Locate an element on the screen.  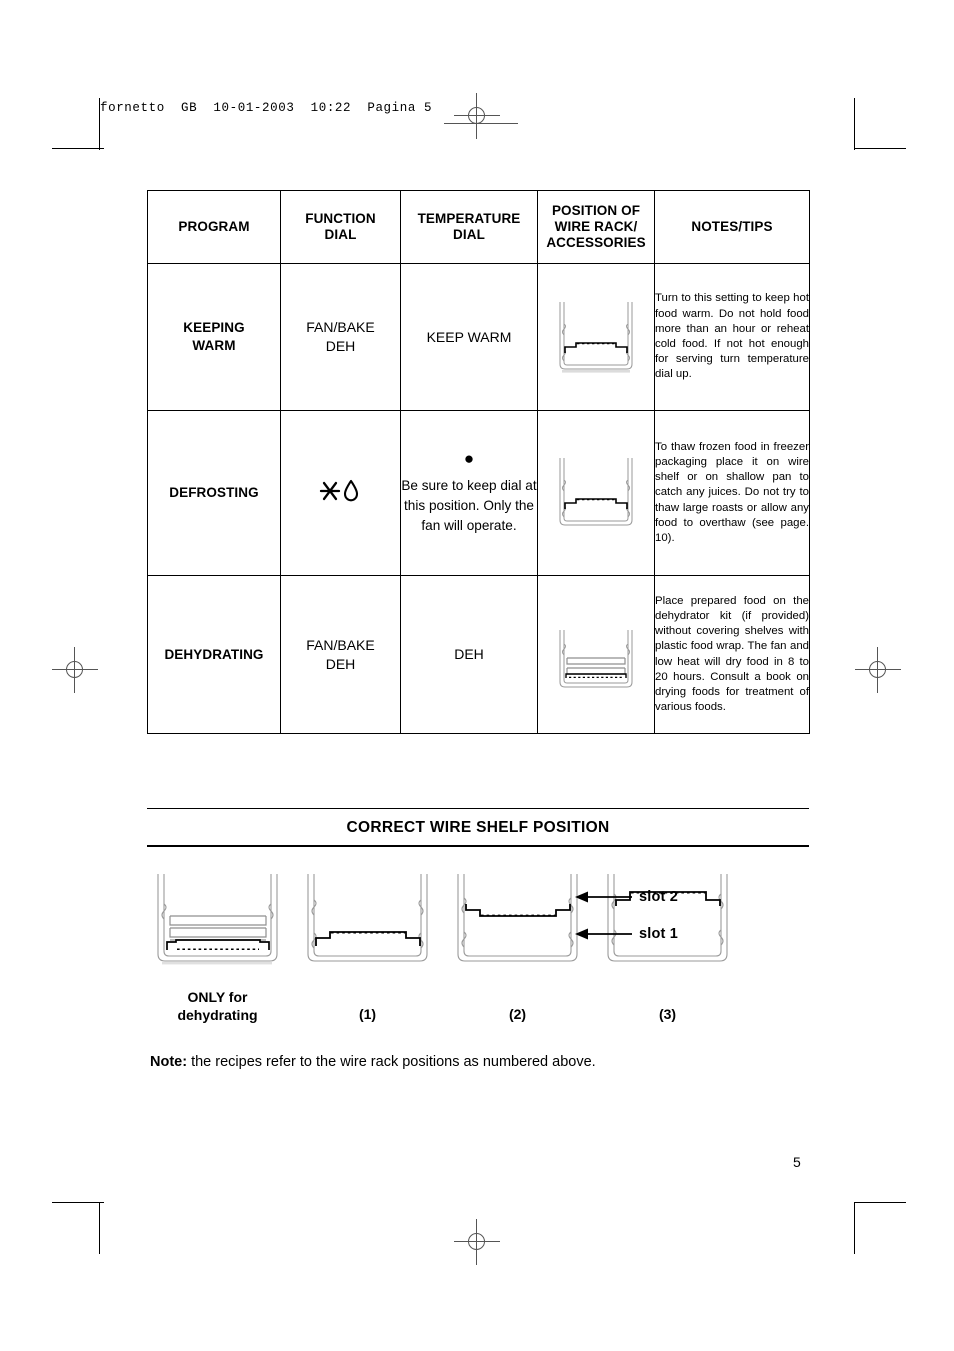
crop-mark-bottom-right-vertical is located at coordinates (855, 1228).